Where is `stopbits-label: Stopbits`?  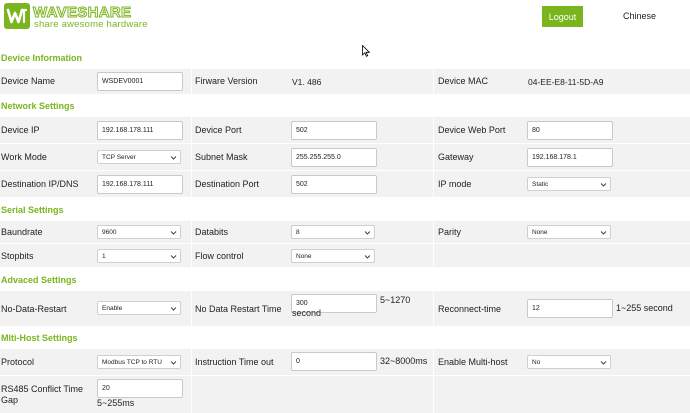
stopbits-label: Stopbits is located at coordinates (17, 256).